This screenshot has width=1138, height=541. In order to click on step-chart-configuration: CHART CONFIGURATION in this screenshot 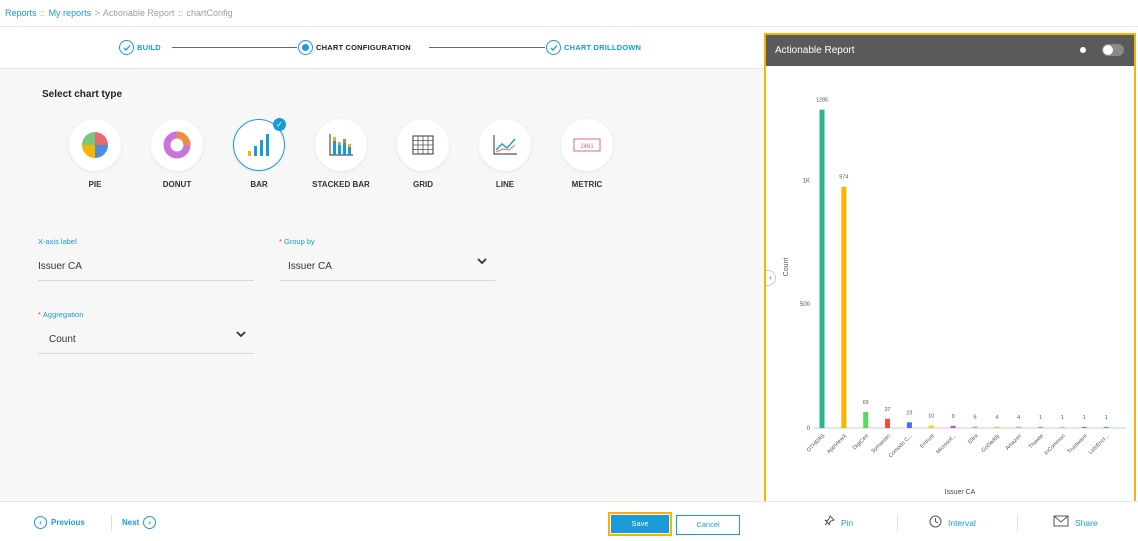, I will do `click(354, 47)`.